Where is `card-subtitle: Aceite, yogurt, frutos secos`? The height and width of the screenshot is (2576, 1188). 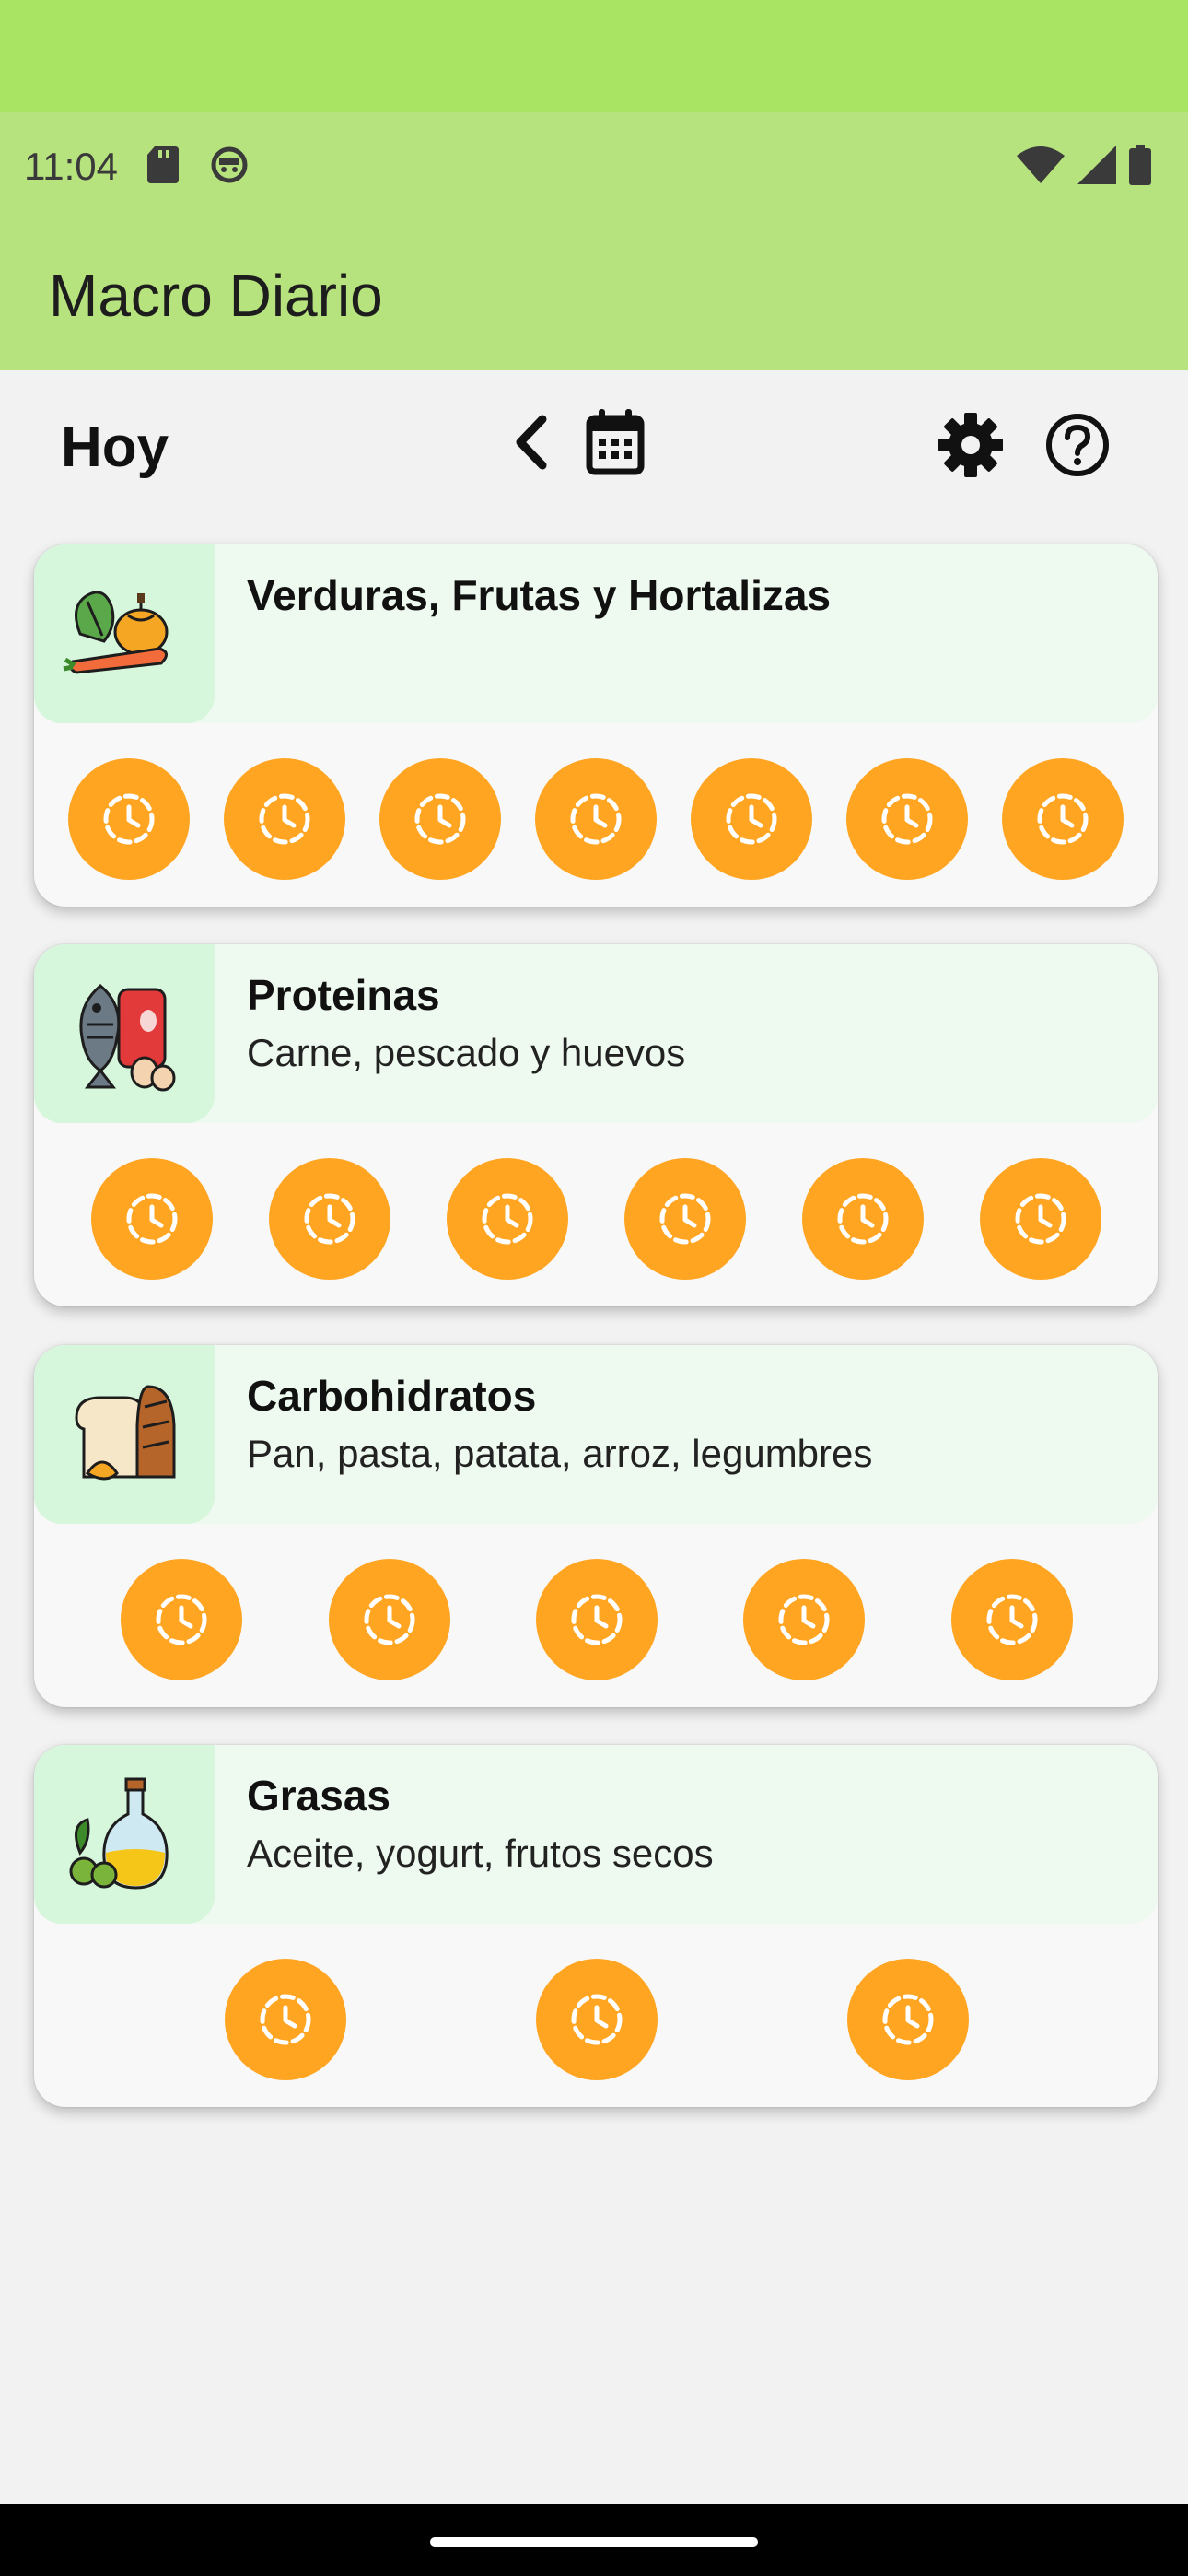
card-subtitle: Aceite, yogurt, frutos secos is located at coordinates (480, 1853).